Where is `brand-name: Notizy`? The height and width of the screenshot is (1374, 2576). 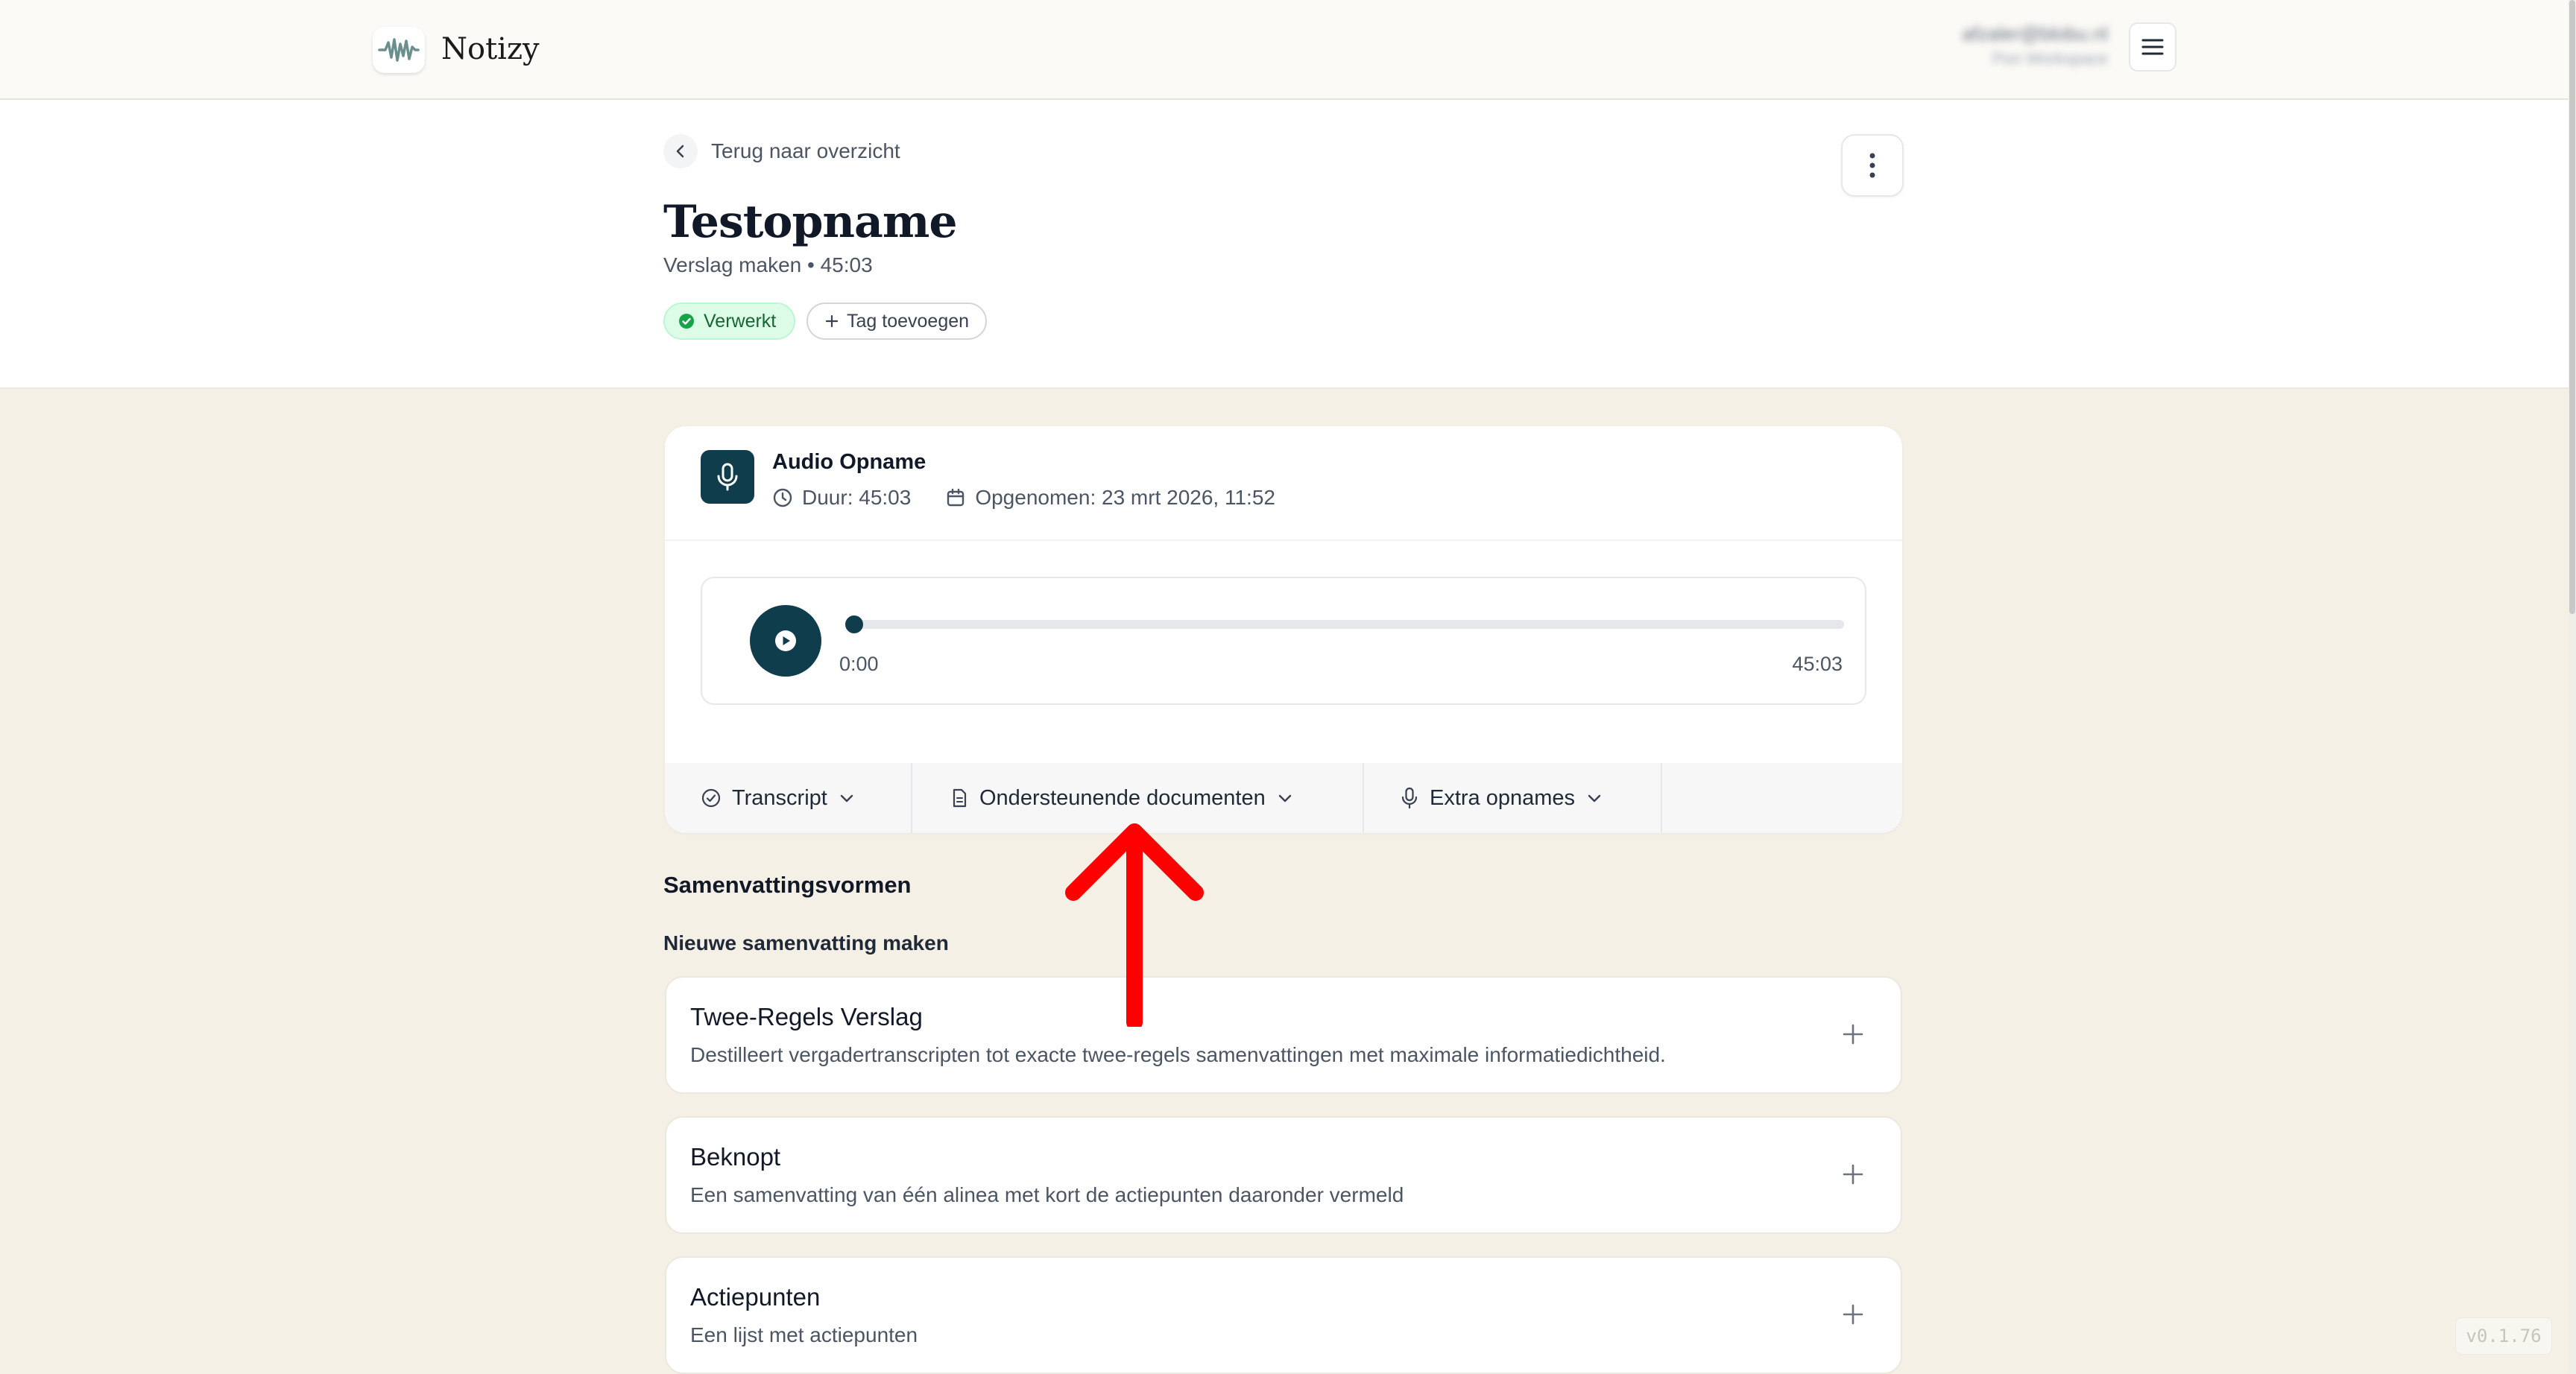
brand-name: Notizy is located at coordinates (490, 49).